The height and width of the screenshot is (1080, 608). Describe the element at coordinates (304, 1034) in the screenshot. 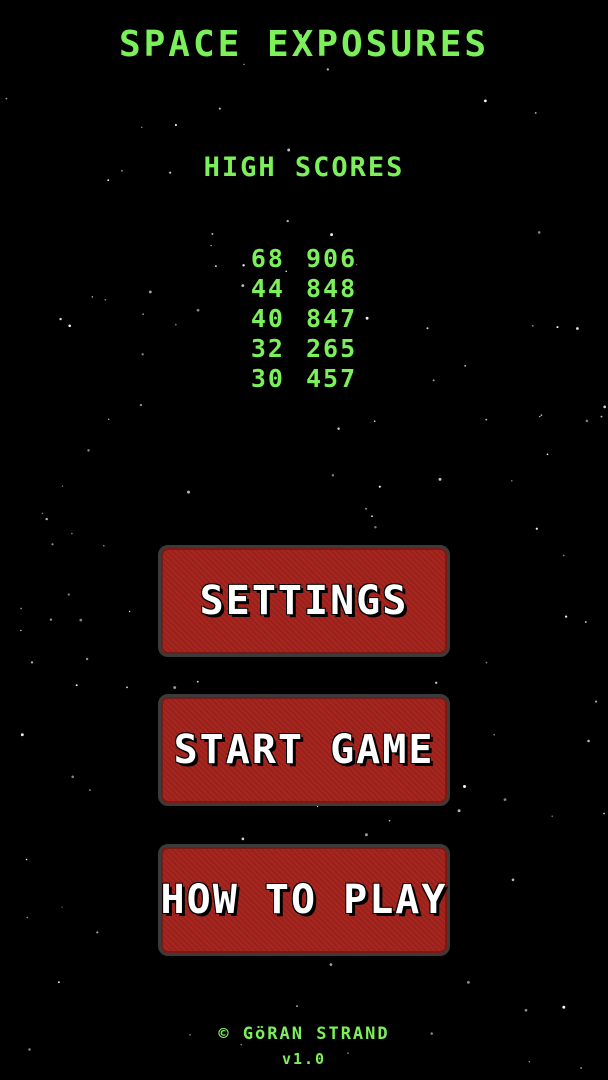

I see `copyright-credit: © GöRAN STRAND` at that location.